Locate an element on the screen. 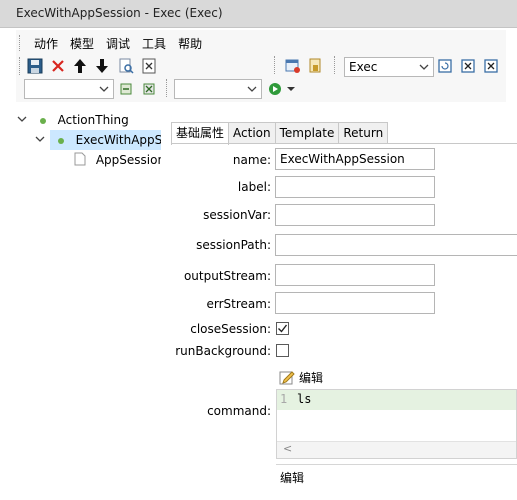 Image resolution: width=517 pixels, height=500 pixels. xml-icon is located at coordinates (149, 66).